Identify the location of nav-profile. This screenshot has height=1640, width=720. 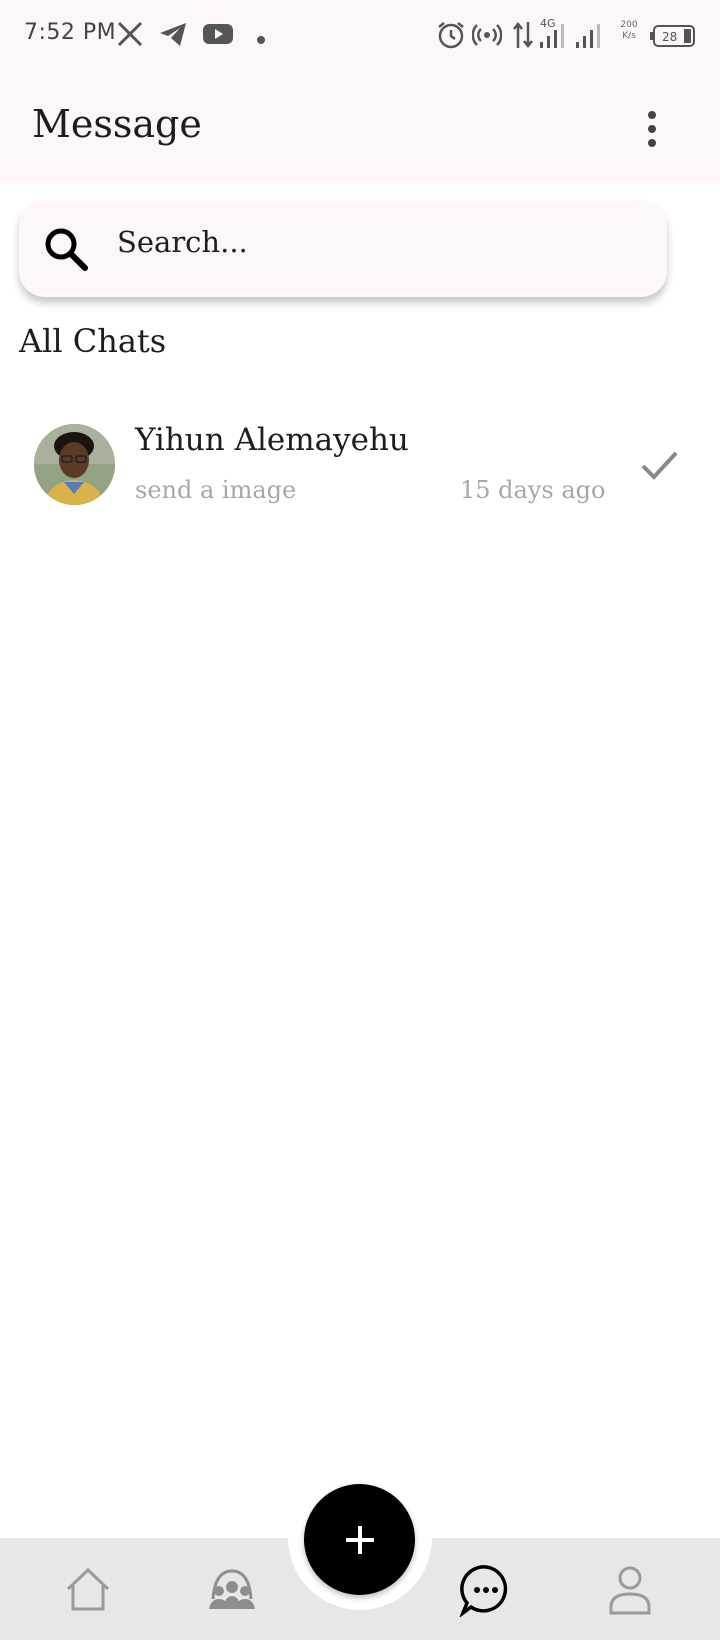
(630, 1590).